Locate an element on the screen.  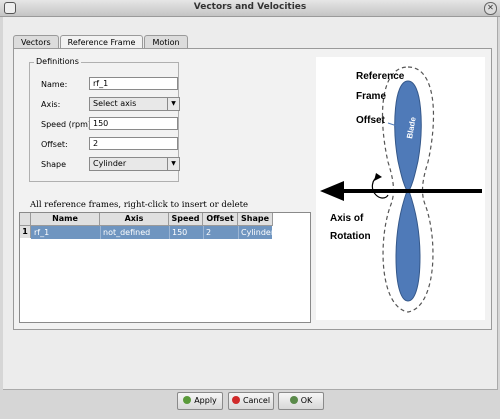
column-header-name: Name is located at coordinates (65, 219).